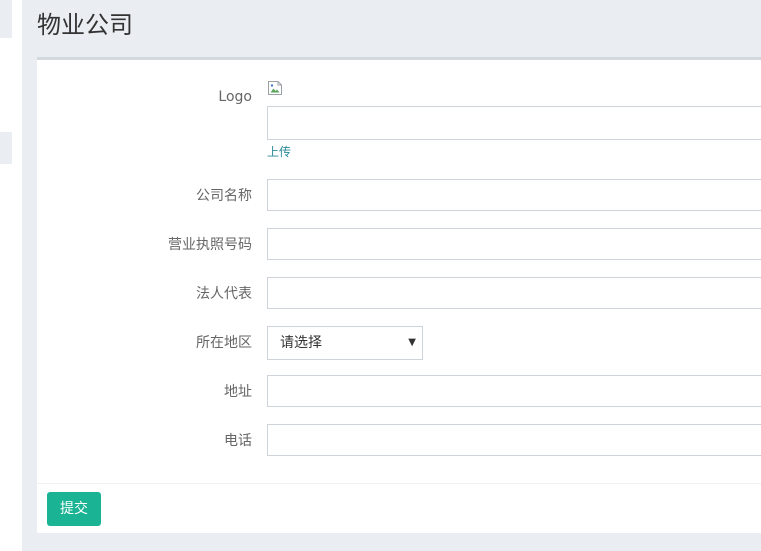 This screenshot has width=761, height=551. What do you see at coordinates (74, 509) in the screenshot?
I see `submit-button: 提交` at bounding box center [74, 509].